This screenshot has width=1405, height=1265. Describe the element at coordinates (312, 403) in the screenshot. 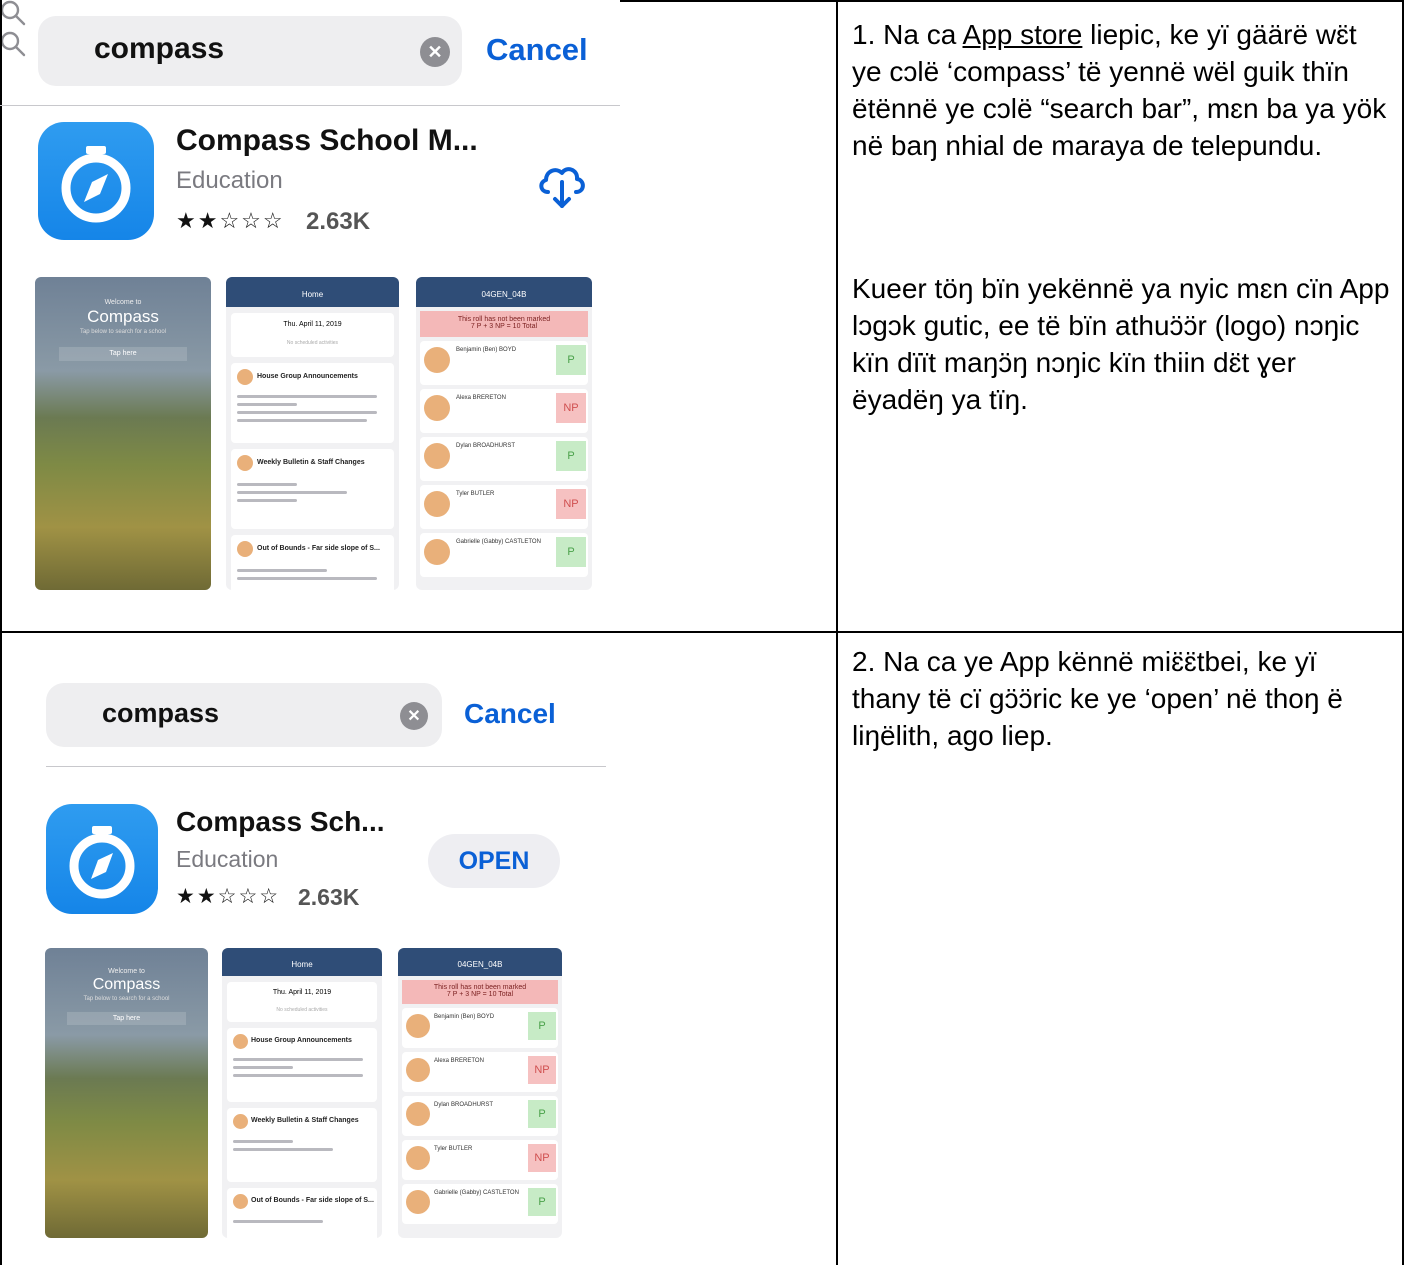

I see `announcement-card-1: House Group Announcements` at that location.